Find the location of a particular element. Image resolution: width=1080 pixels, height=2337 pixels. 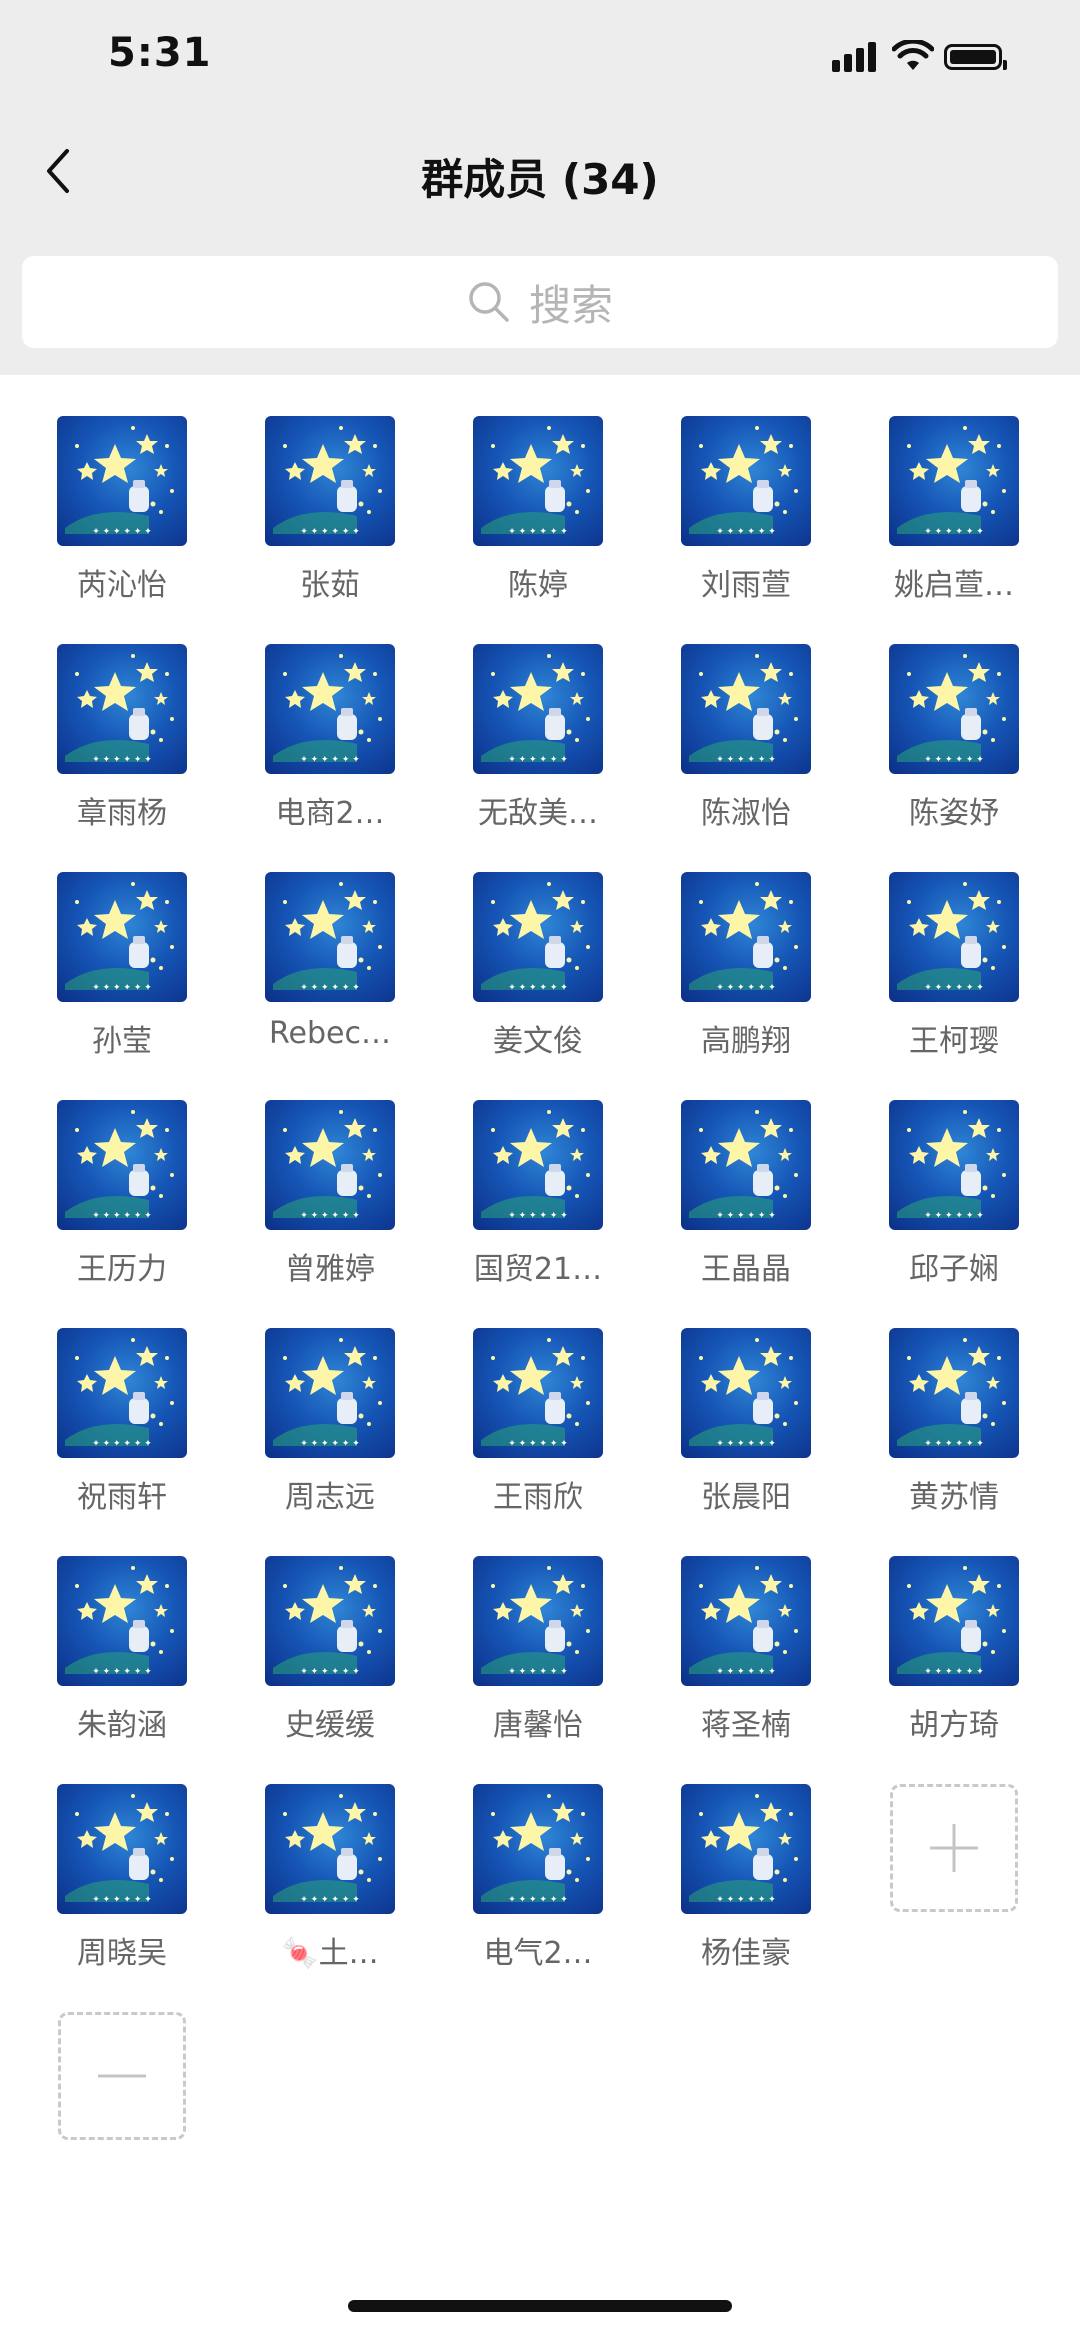

member-item: ✦ ✦ ✦ ✦ ✦ ✦ 曾雅婷 is located at coordinates (330, 1194).